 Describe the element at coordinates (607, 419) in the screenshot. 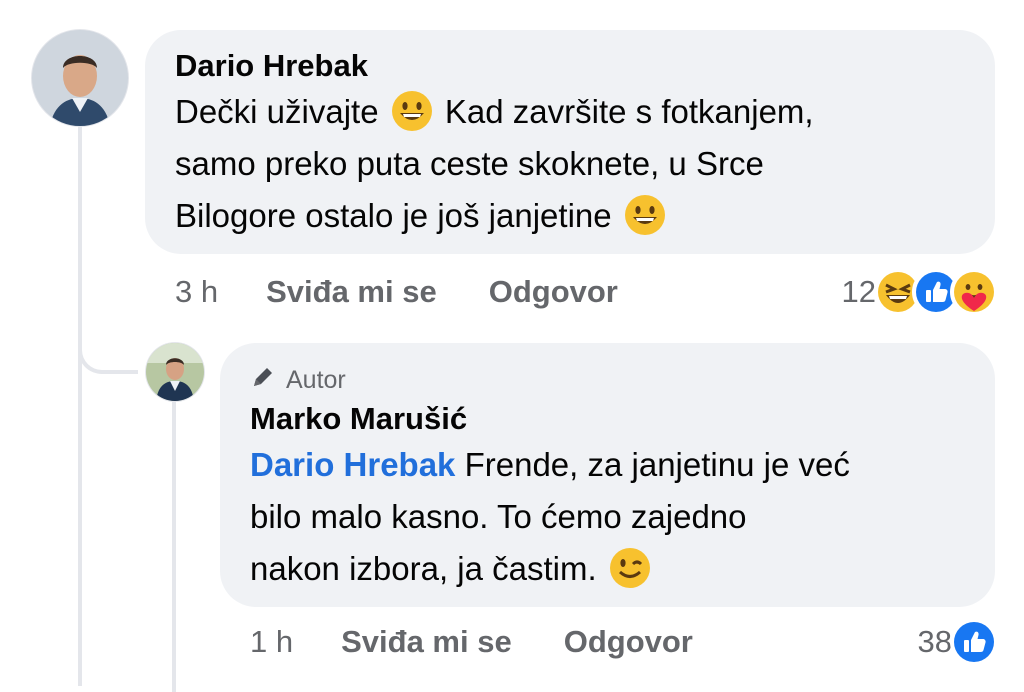

I see `reply-author-name: Marko Marušić` at that location.